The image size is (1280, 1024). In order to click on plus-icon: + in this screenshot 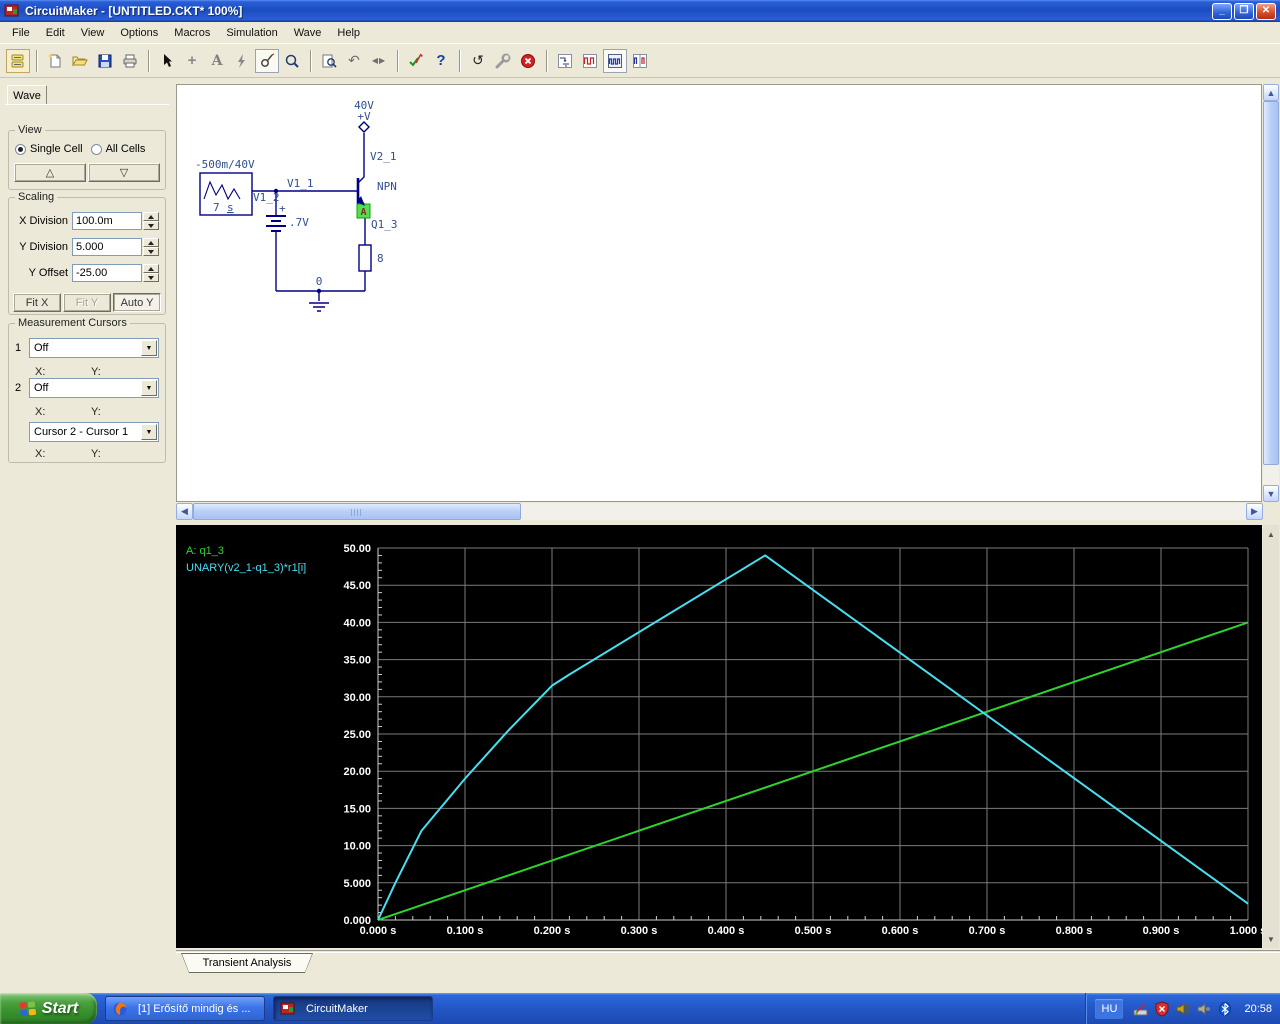, I will do `click(192, 60)`.